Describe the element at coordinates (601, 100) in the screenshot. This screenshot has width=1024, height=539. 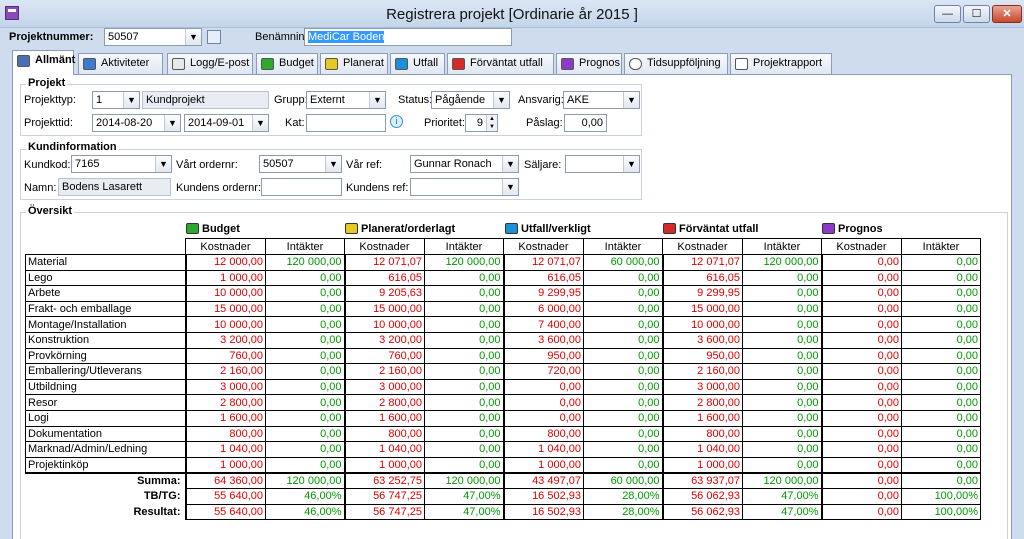
I see `ansvarig-combo: AKE ▼` at that location.